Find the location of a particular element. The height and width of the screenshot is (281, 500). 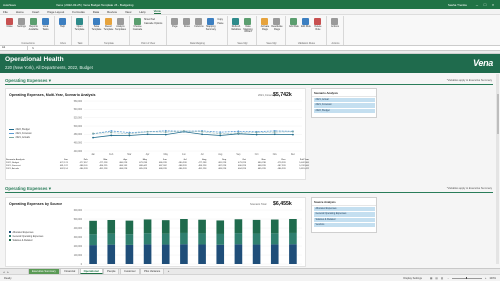

menu-review: Review is located at coordinates (112, 12).